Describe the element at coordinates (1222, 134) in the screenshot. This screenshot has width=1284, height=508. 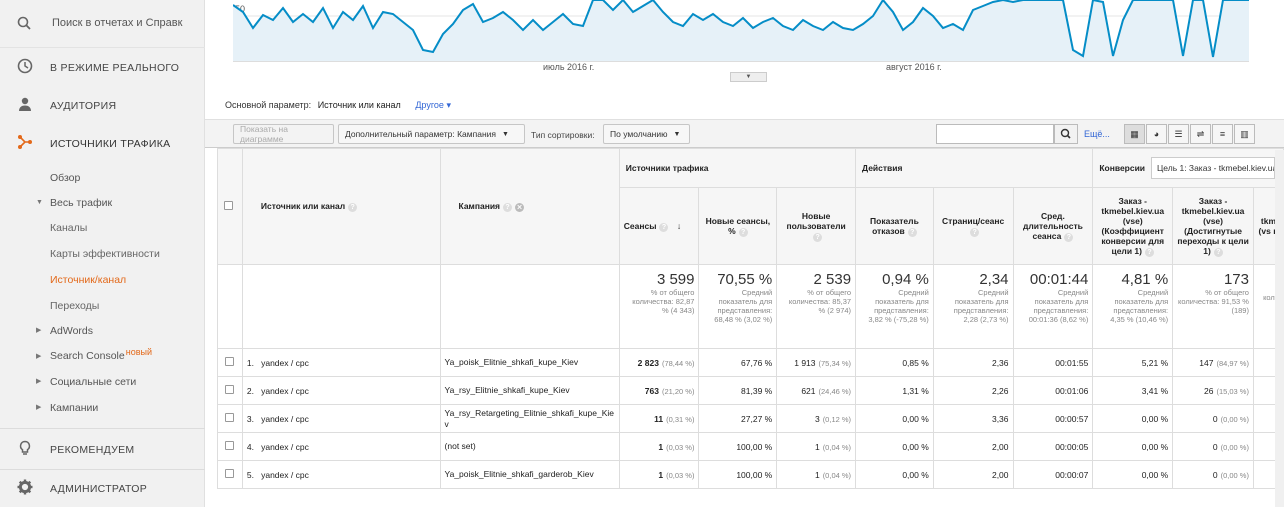
I see `view-term-cloud-icon: ≡` at that location.